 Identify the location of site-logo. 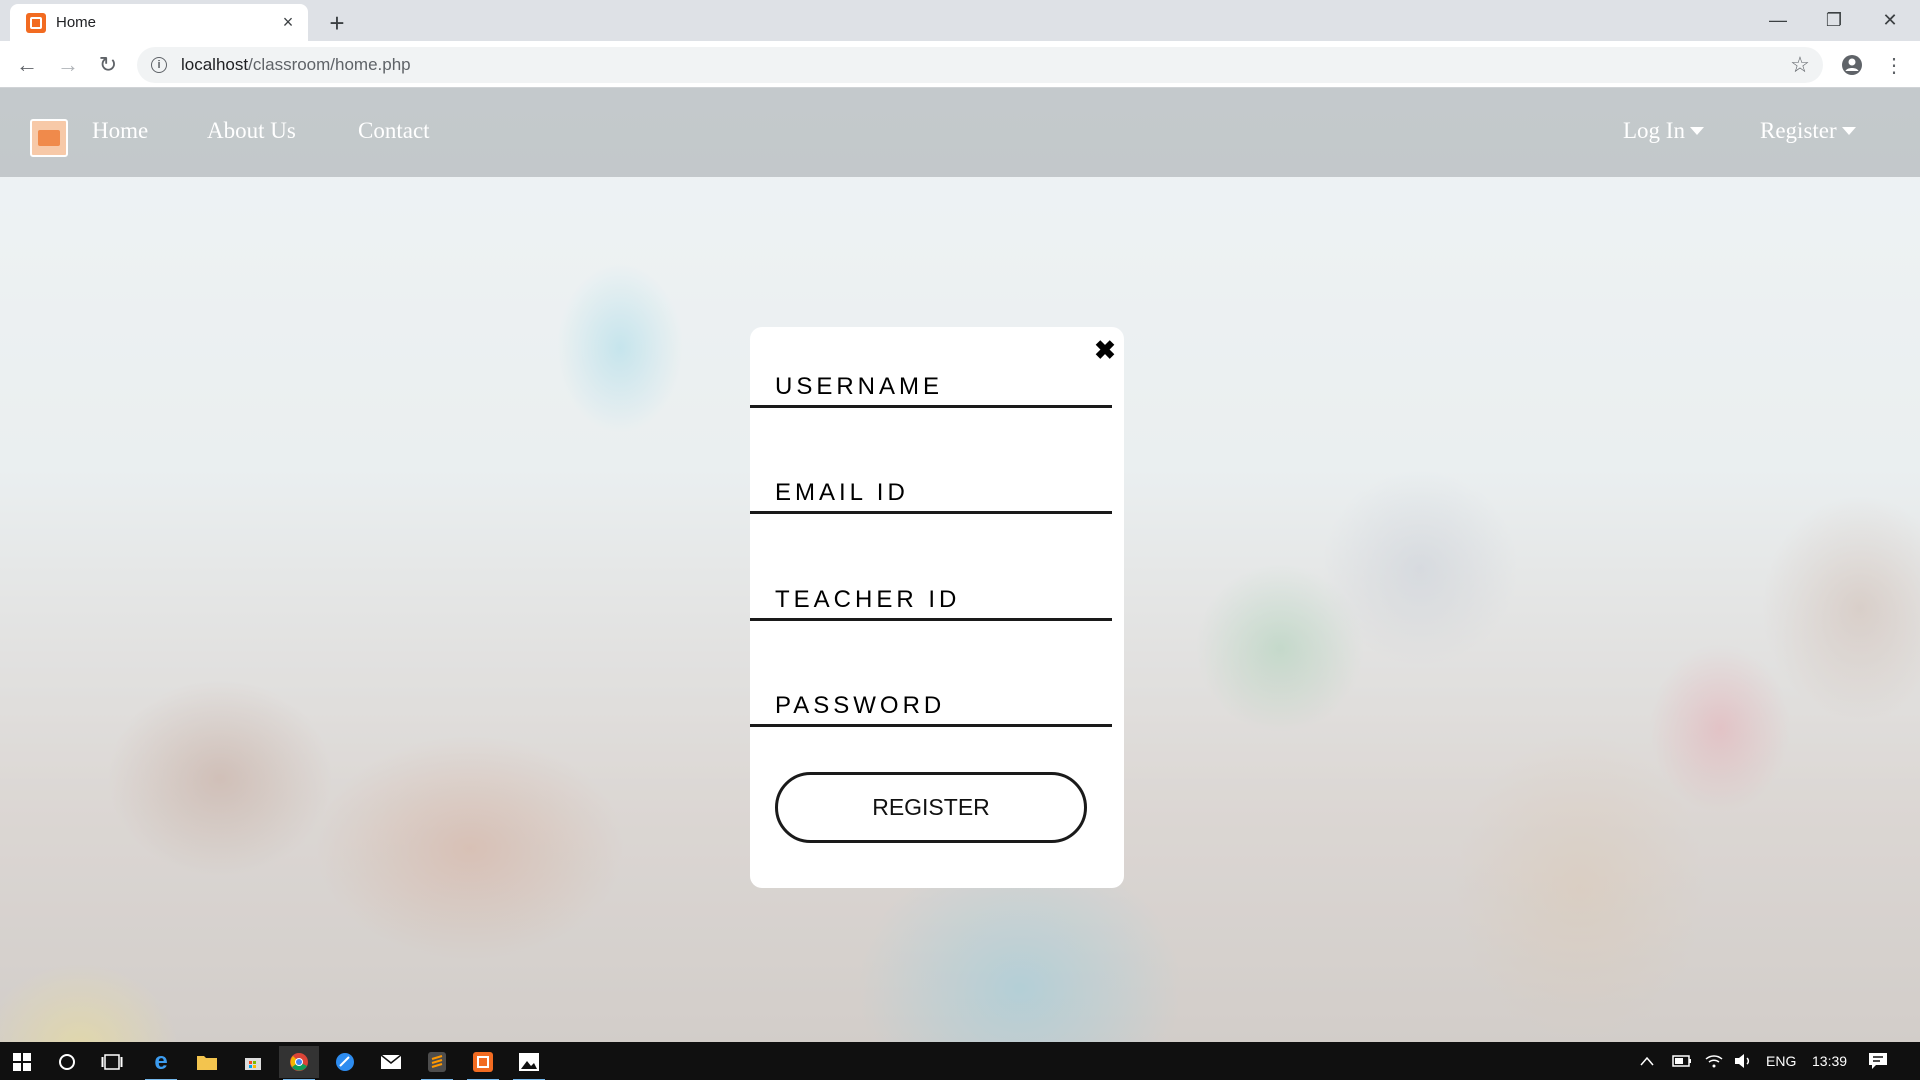
(49, 138).